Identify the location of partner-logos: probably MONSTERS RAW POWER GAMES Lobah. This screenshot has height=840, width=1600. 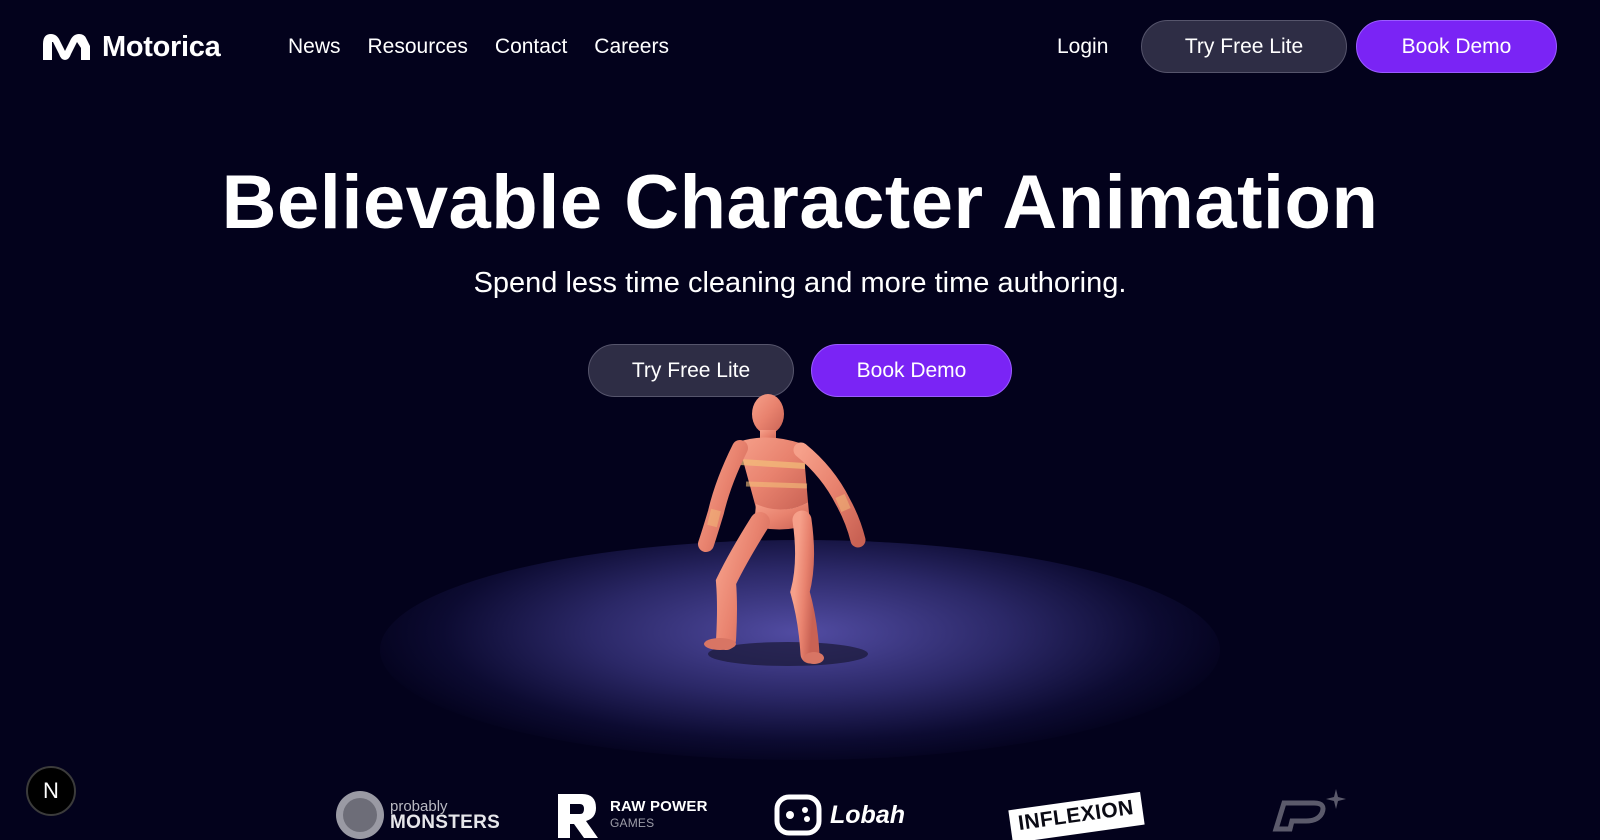
(800, 814).